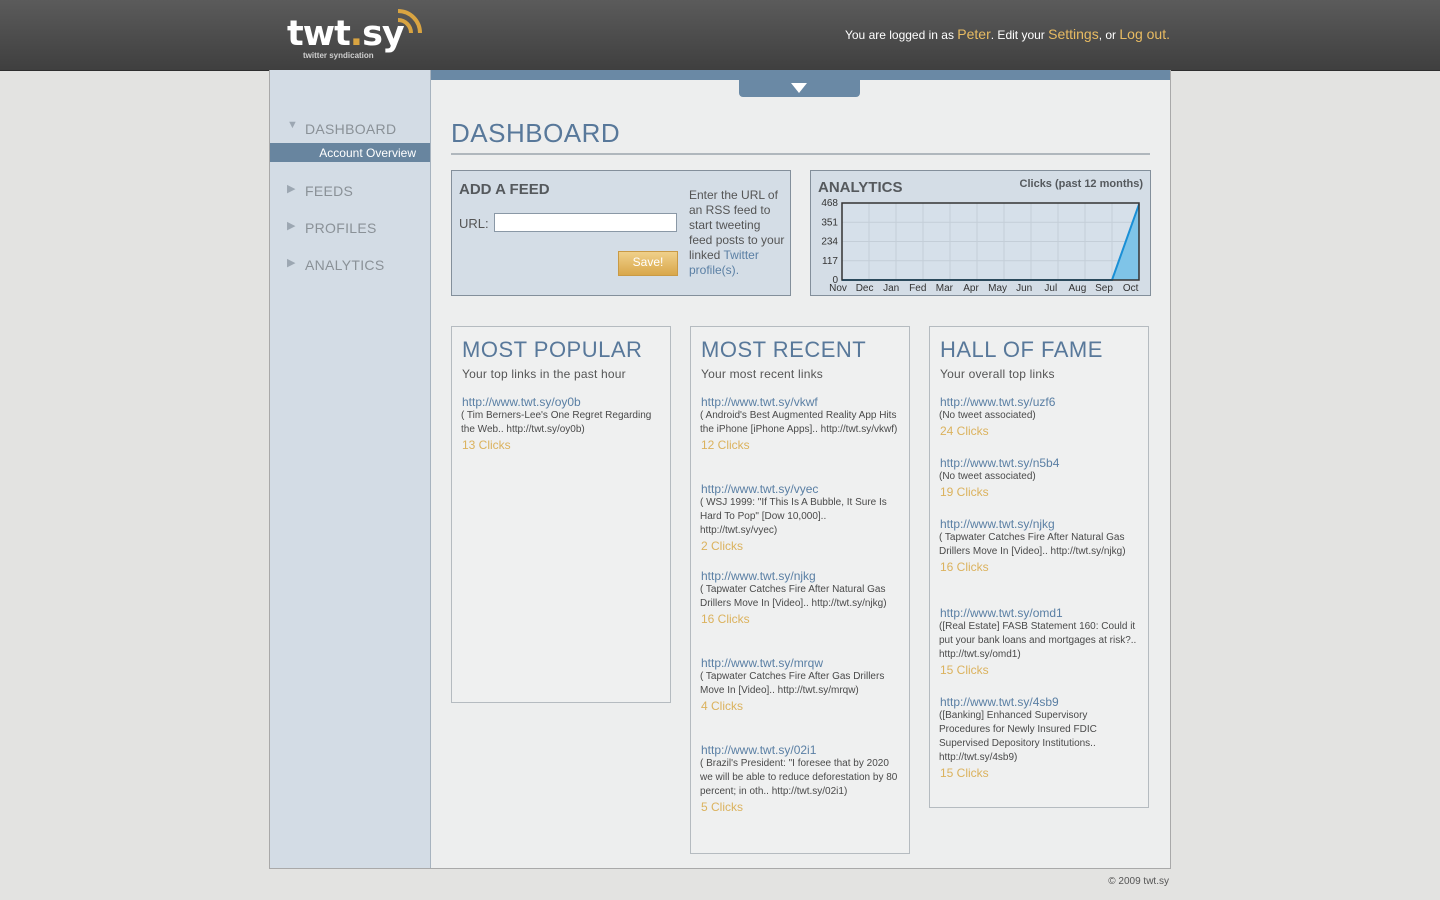 The image size is (1440, 900). What do you see at coordinates (367, 153) in the screenshot?
I see `subitem-label: Account Overview` at bounding box center [367, 153].